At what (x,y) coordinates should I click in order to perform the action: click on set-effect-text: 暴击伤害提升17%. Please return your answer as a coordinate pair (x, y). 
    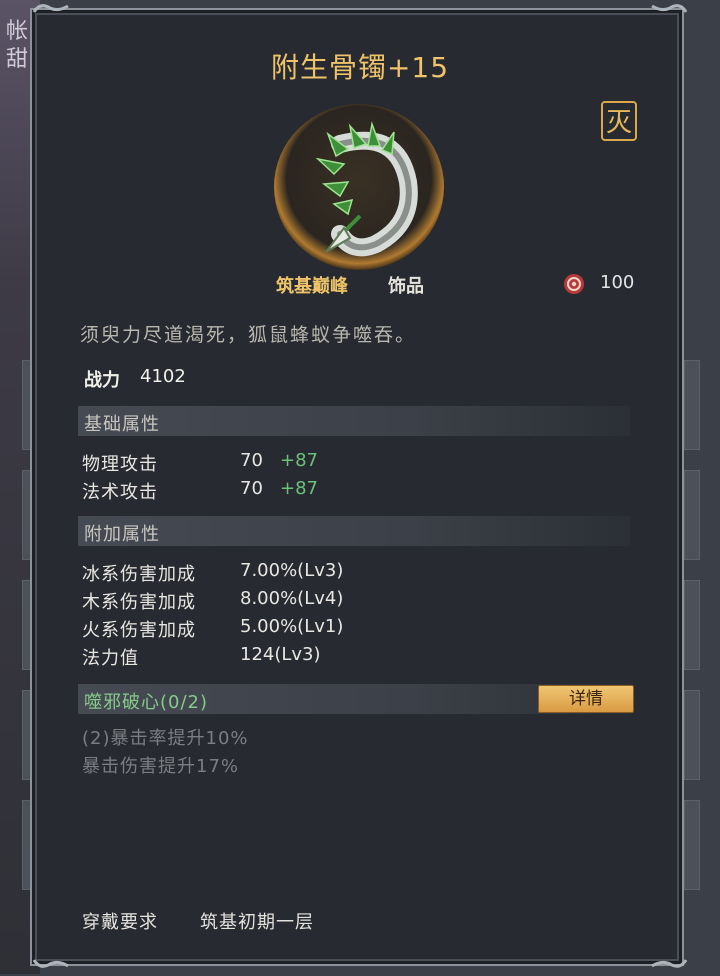
    Looking at the image, I should click on (161, 766).